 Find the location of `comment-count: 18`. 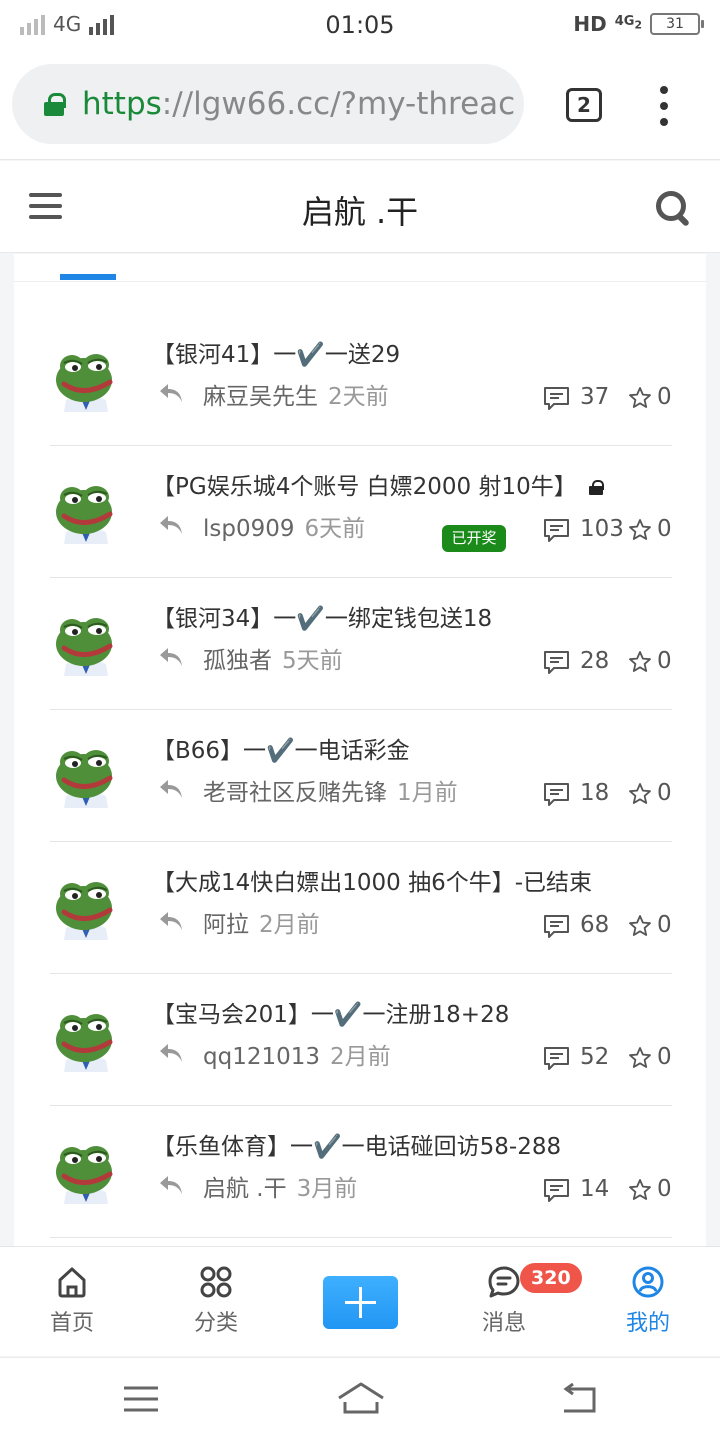

comment-count: 18 is located at coordinates (595, 793).